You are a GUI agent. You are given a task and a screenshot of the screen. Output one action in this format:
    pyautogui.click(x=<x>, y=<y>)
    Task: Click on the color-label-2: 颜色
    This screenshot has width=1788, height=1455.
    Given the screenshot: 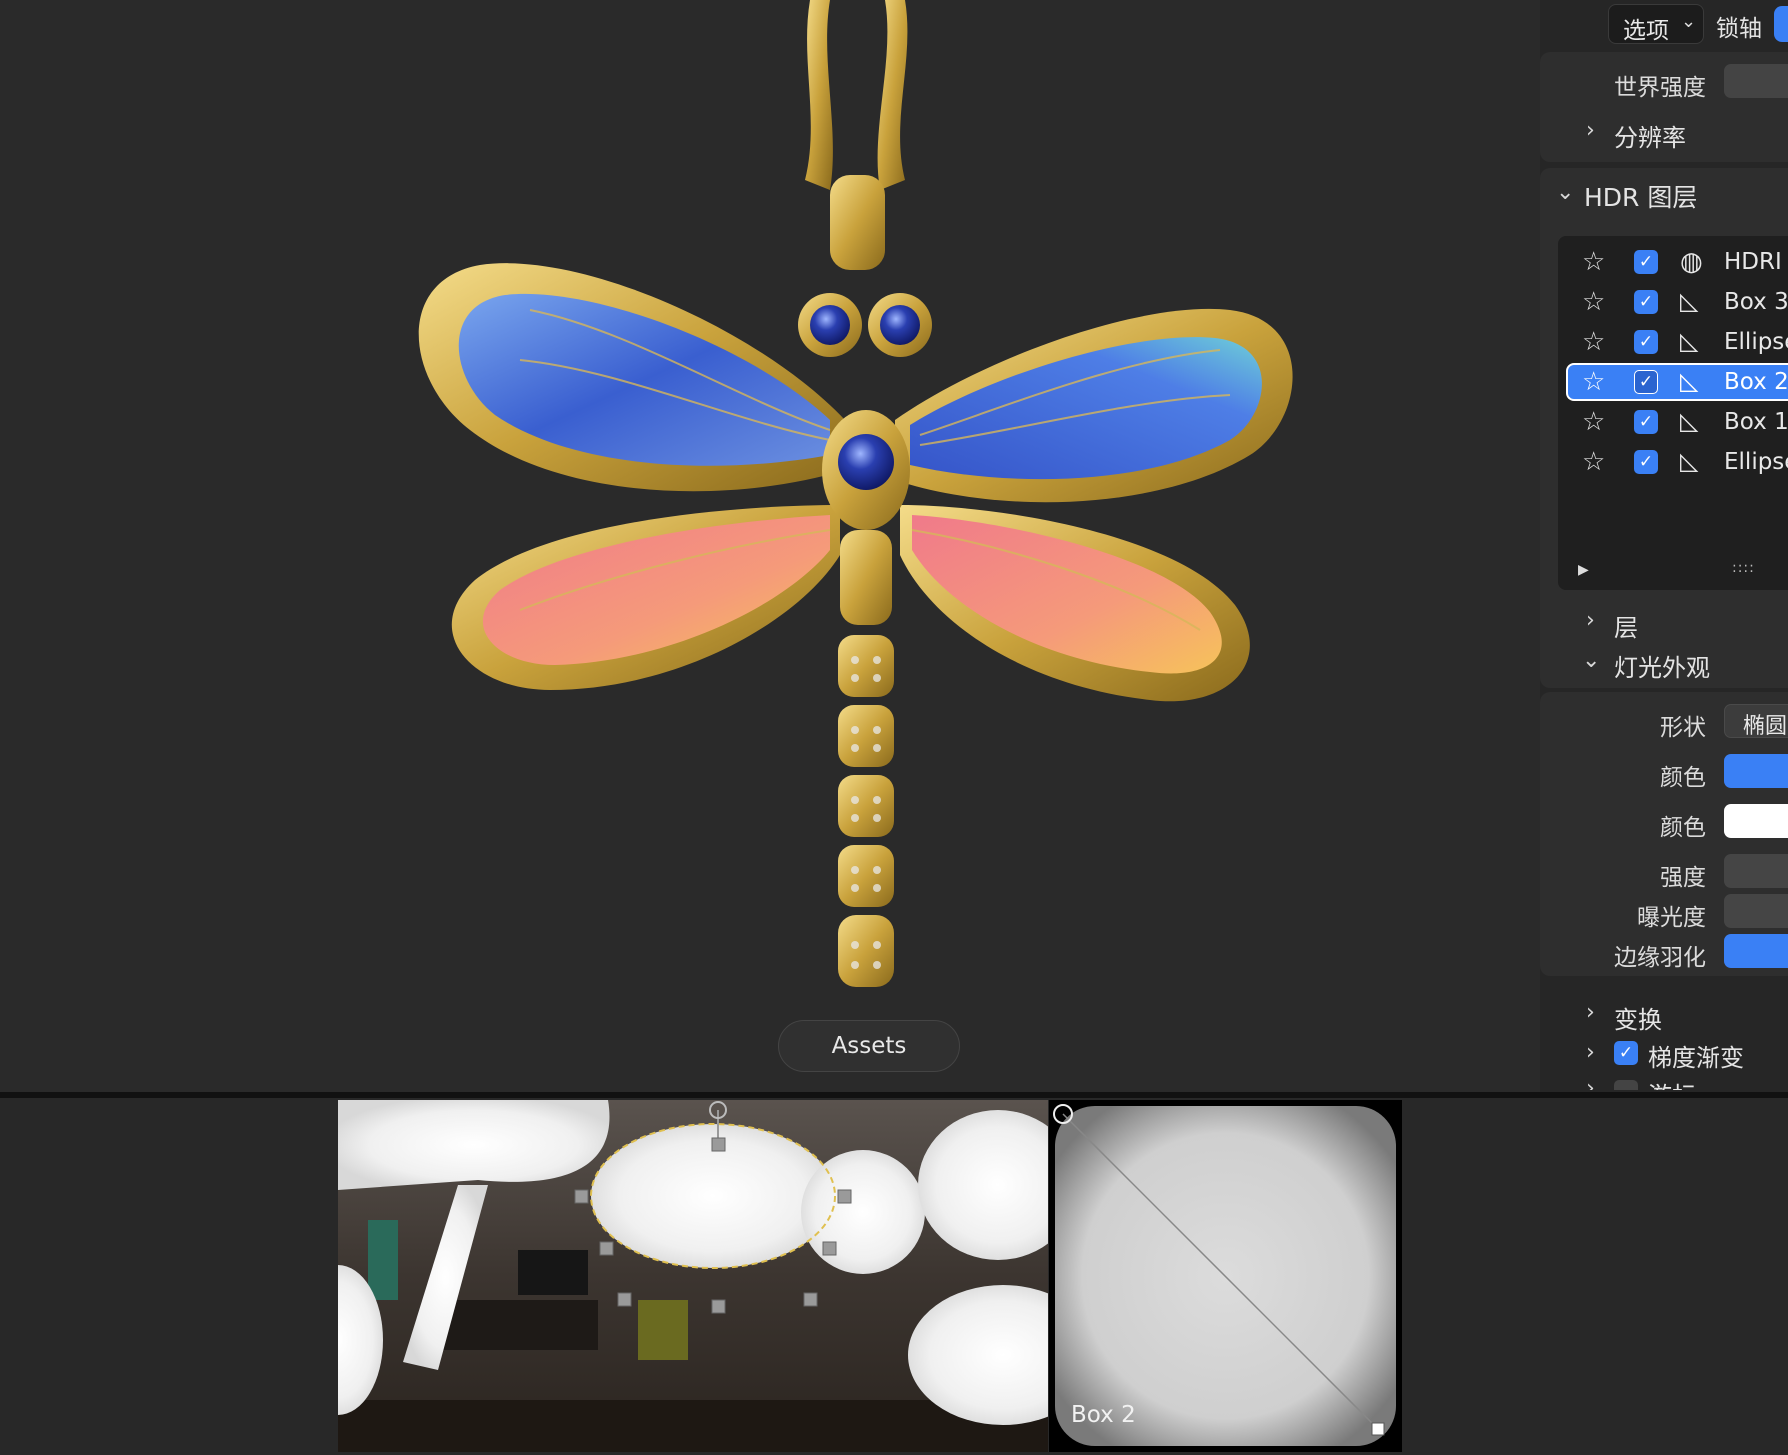 What is the action you would take?
    pyautogui.click(x=1683, y=828)
    